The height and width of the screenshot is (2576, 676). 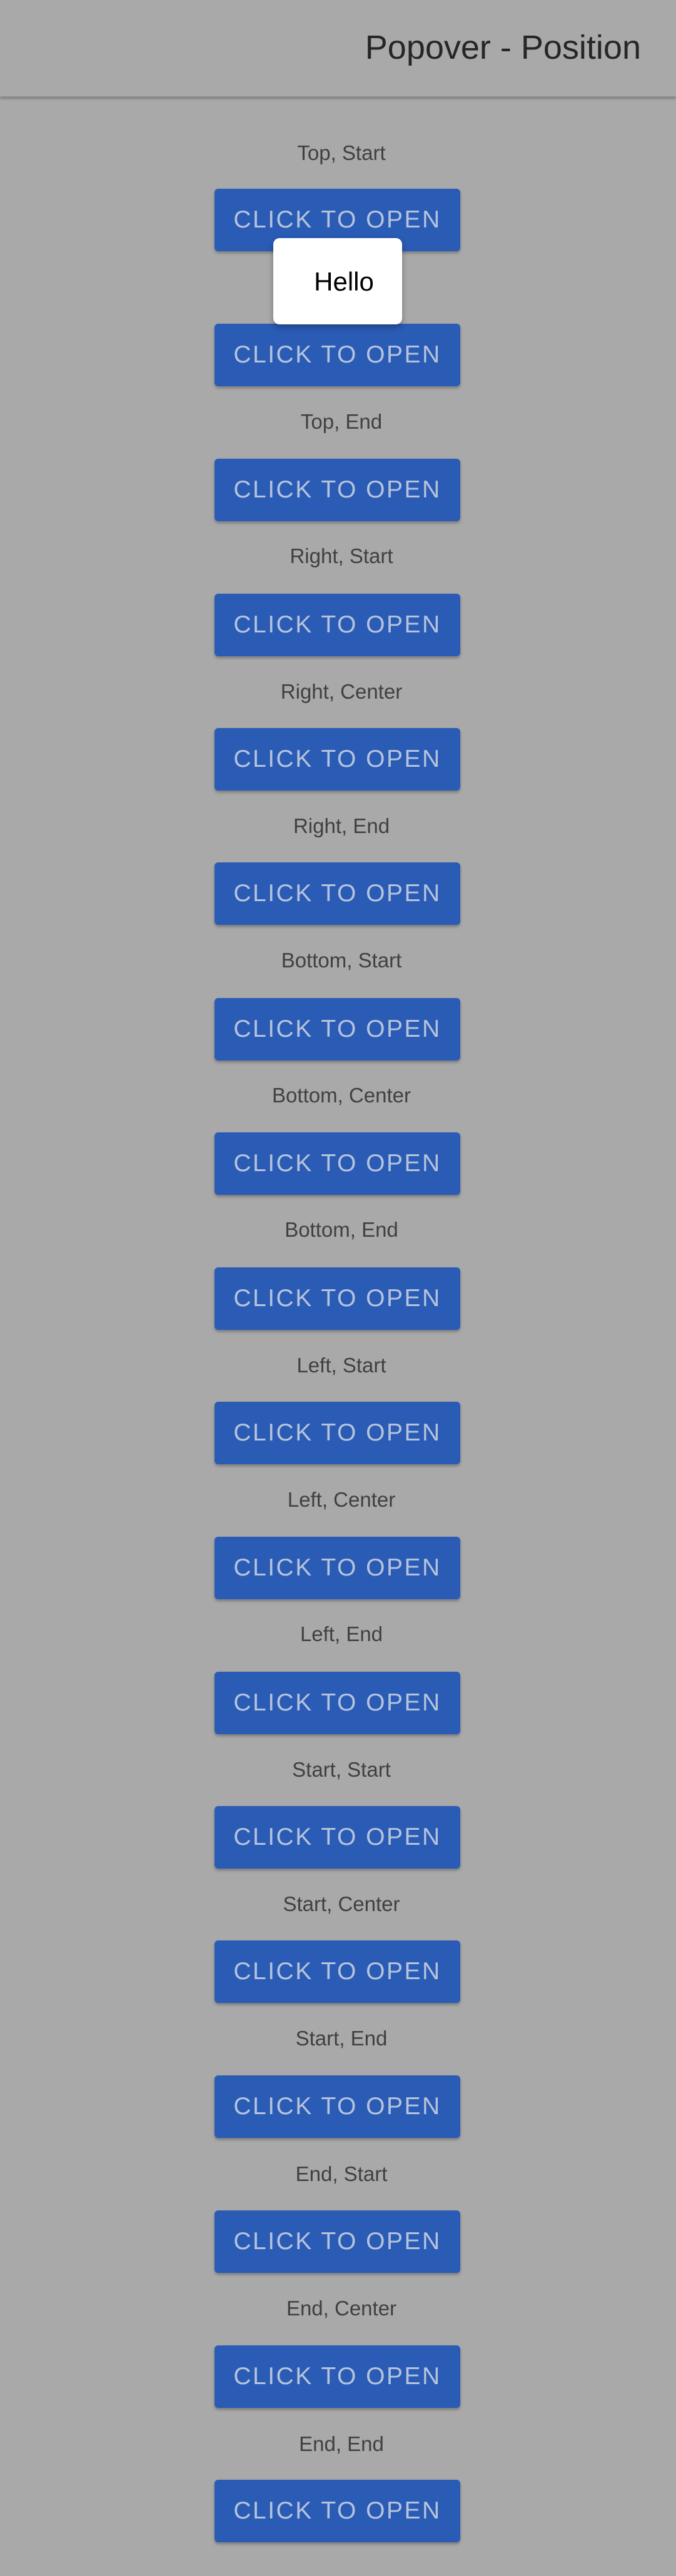 I want to click on open-popover-button-bottom-end: CLICK TO OPEN, so click(x=337, y=1298).